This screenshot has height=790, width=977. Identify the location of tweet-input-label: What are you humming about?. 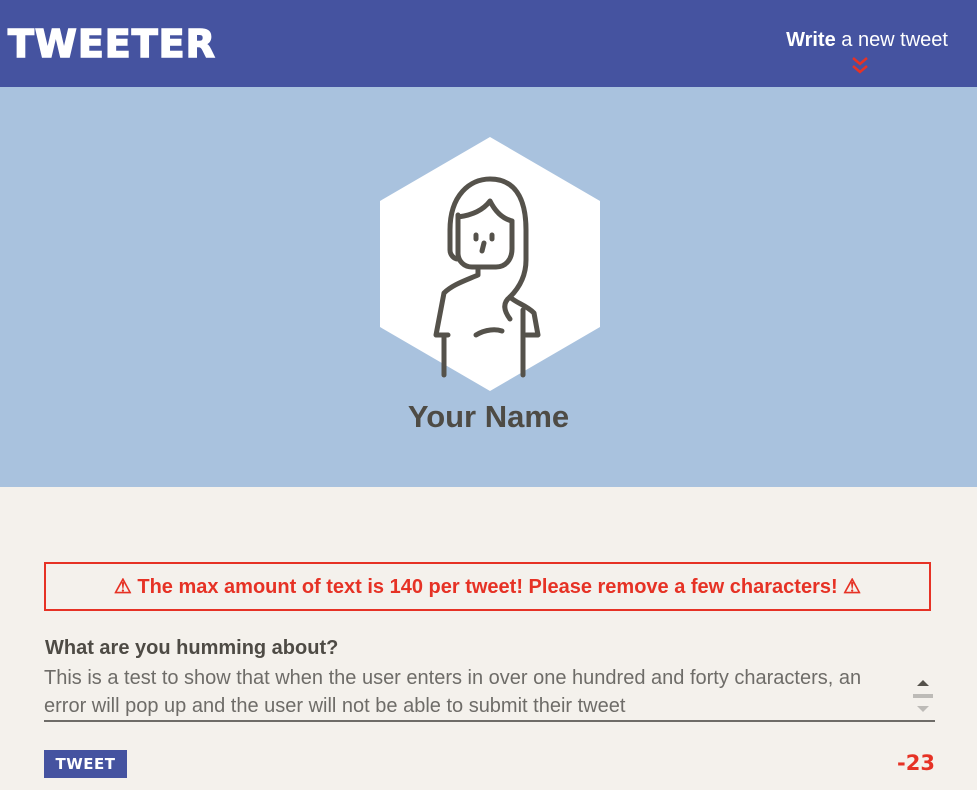
(192, 648).